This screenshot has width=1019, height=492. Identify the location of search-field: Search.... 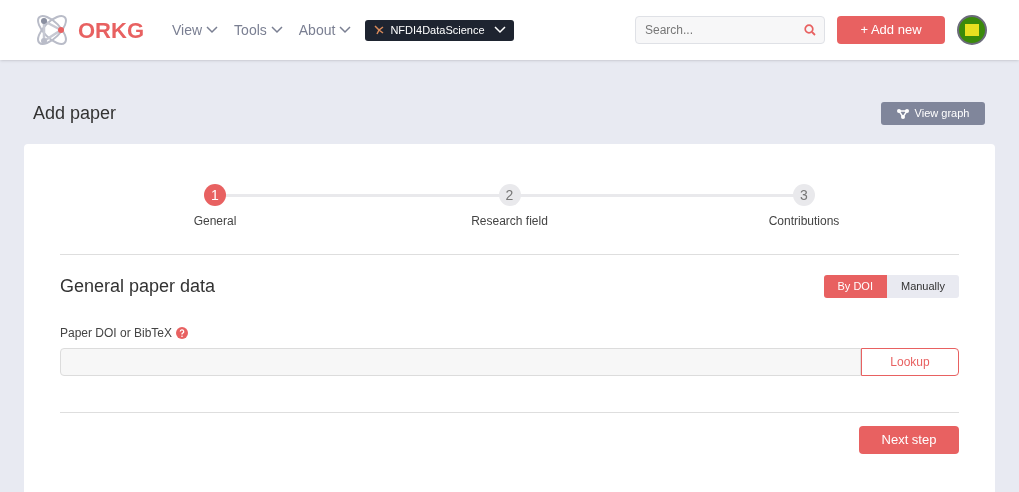
(730, 30).